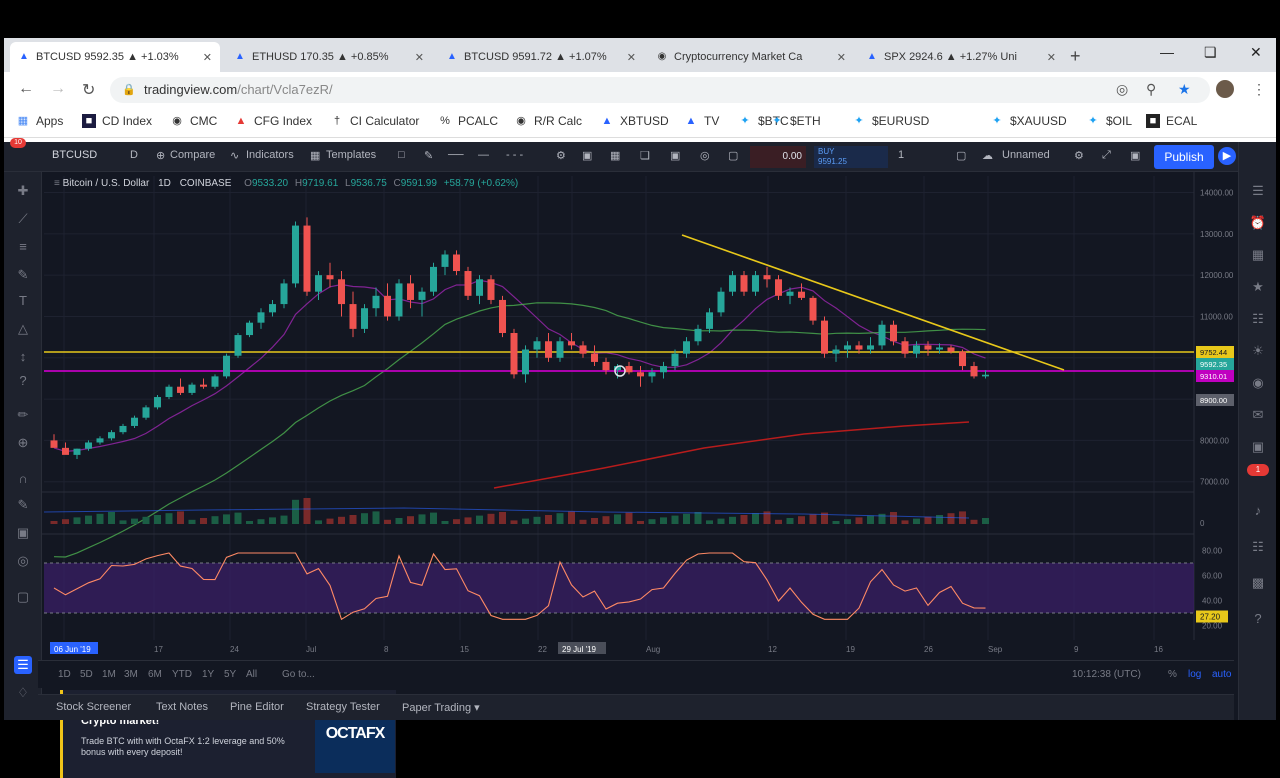 The width and height of the screenshot is (1280, 778). I want to click on profile-avatar, so click(1225, 89).